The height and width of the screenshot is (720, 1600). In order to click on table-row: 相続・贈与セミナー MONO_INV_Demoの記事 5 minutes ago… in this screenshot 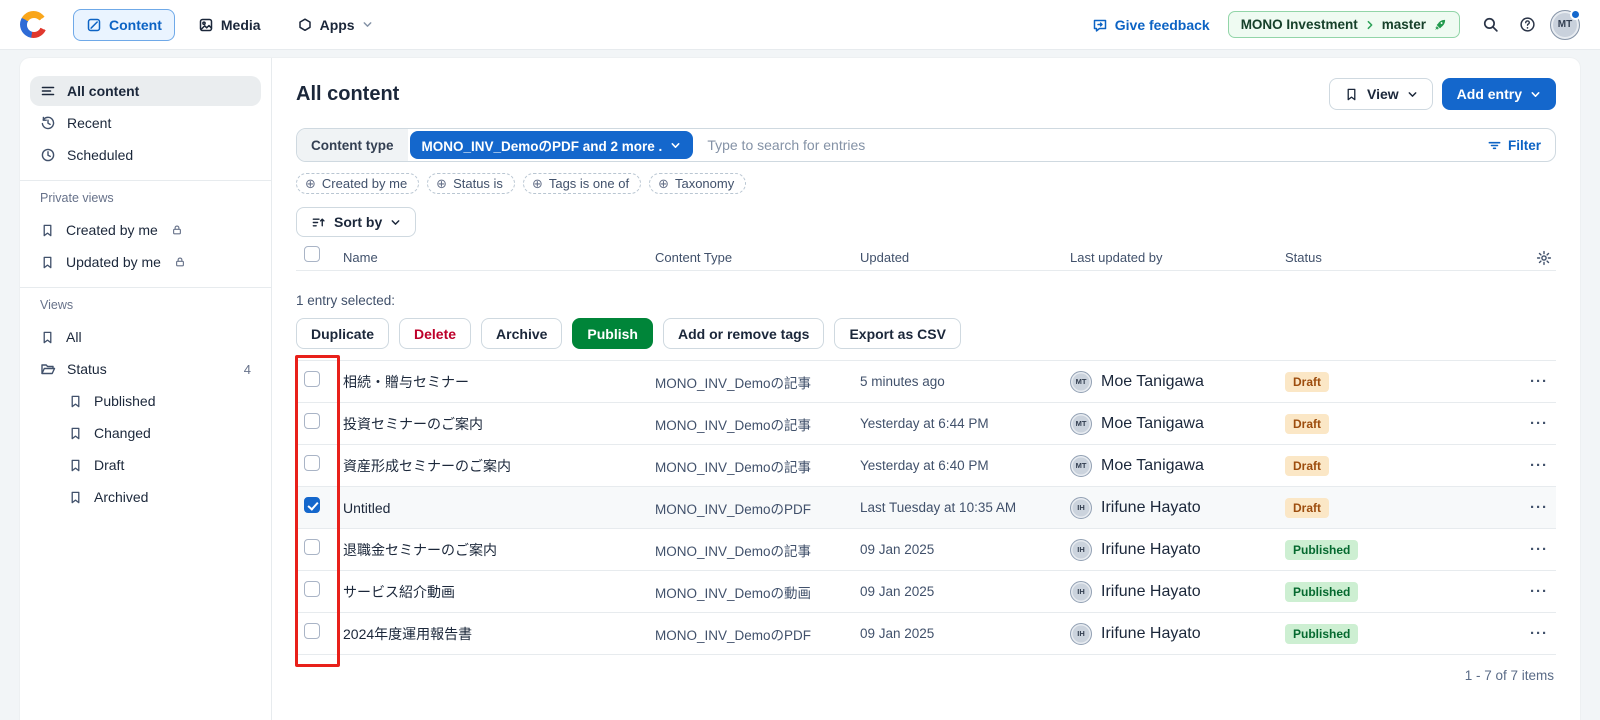, I will do `click(926, 382)`.